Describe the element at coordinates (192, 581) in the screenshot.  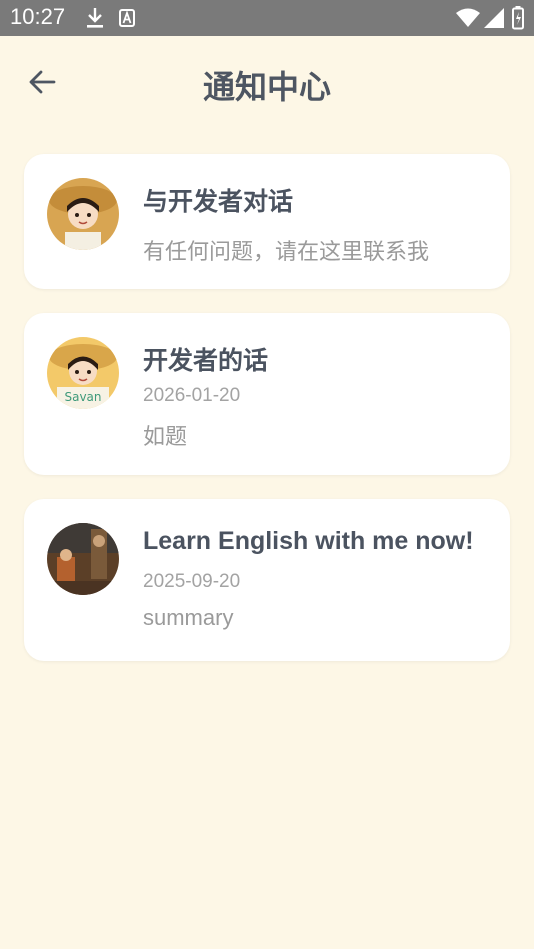
I see `notification-date: 2025-09-20` at that location.